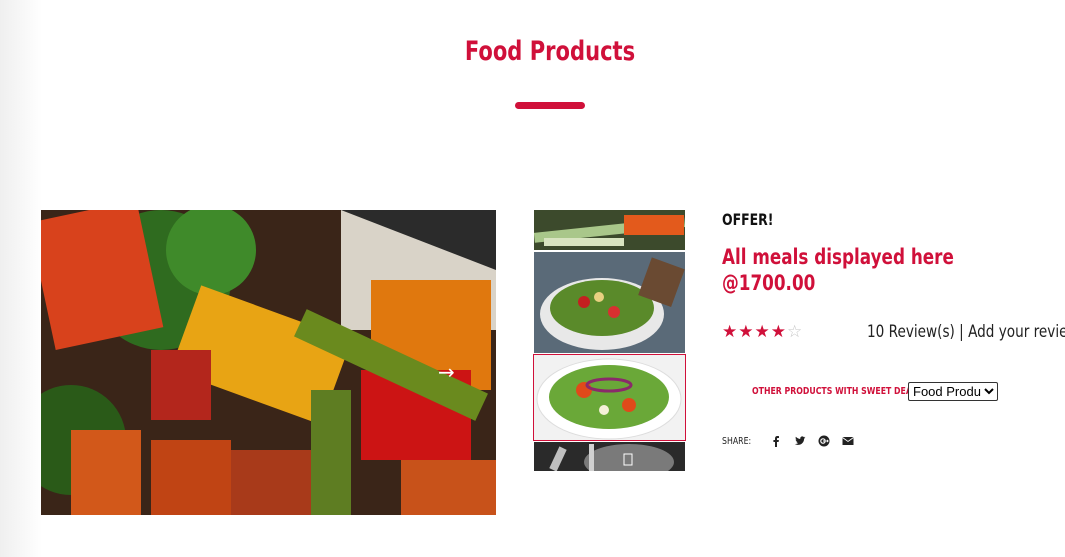 The height and width of the screenshot is (557, 1065). Describe the element at coordinates (21, 278) in the screenshot. I see `page-edge-shade` at that location.